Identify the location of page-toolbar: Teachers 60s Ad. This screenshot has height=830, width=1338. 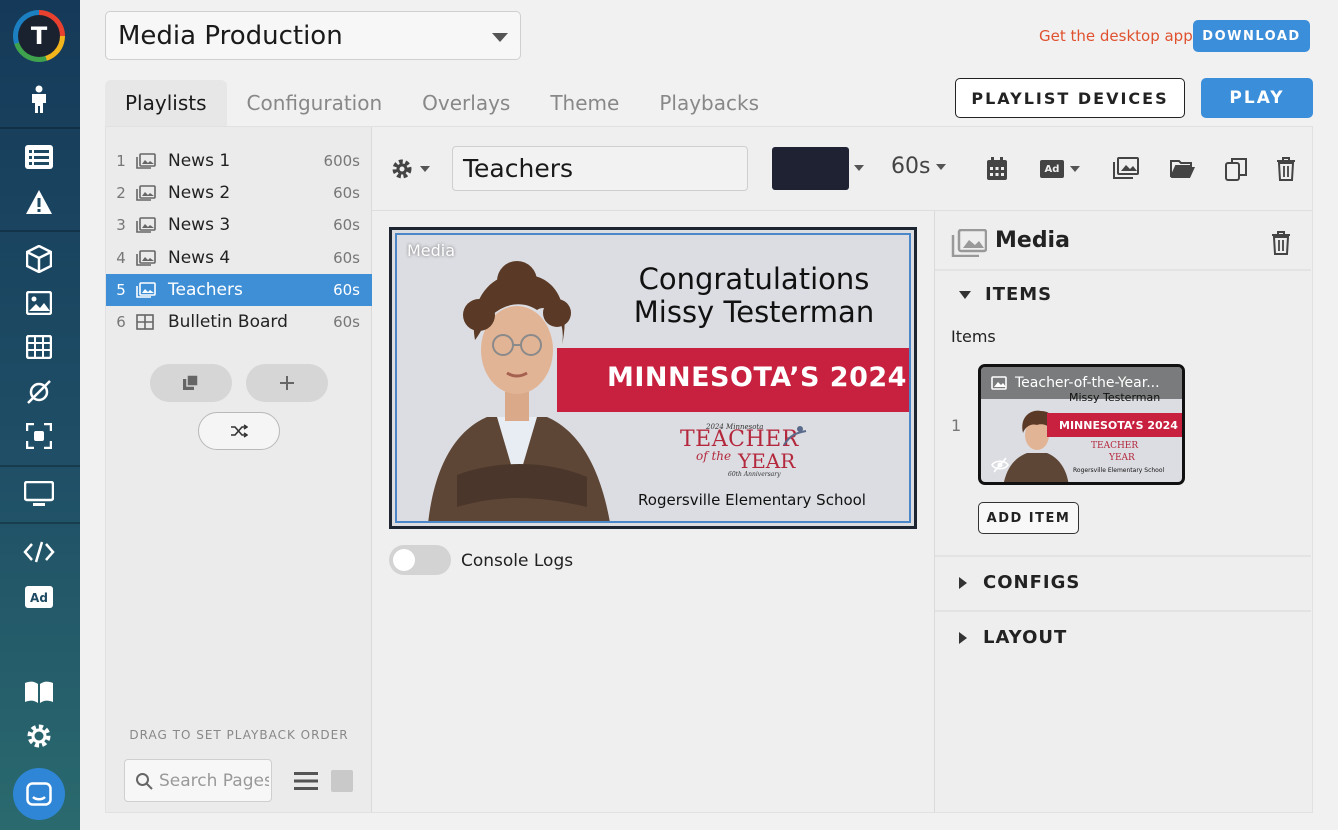
(842, 169).